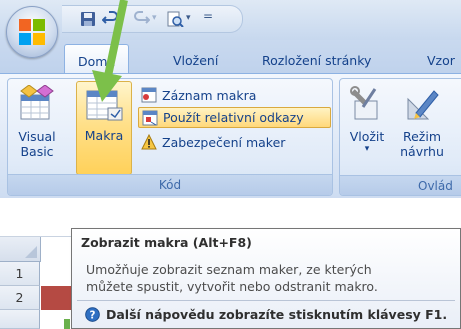 This screenshot has width=461, height=329. I want to click on quick-access-toolbar: ▾ ▾ ▾, so click(152, 19).